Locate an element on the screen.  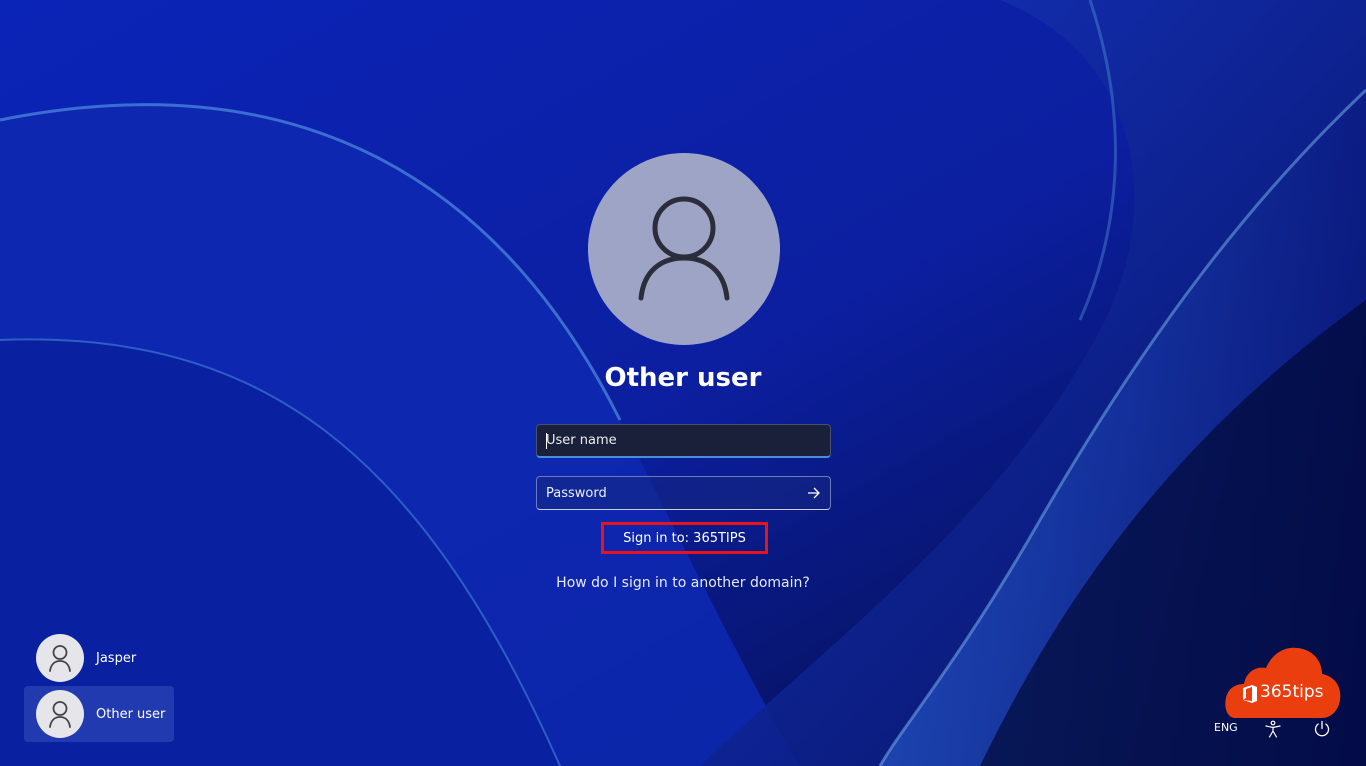
sign-in-domain-text: Sign in to: 365TIPS is located at coordinates (684, 538).